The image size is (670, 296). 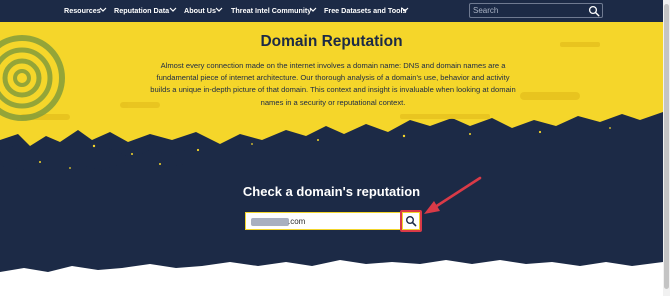 I want to click on scrollbar-thumb, so click(x=666, y=146).